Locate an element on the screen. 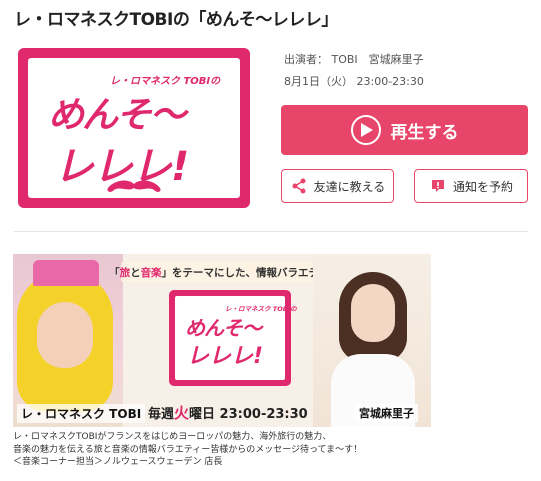 The width and height of the screenshot is (541, 481). page-title: レ・ロマネスクTOBIの「めんそ～レレレ」 is located at coordinates (176, 20).